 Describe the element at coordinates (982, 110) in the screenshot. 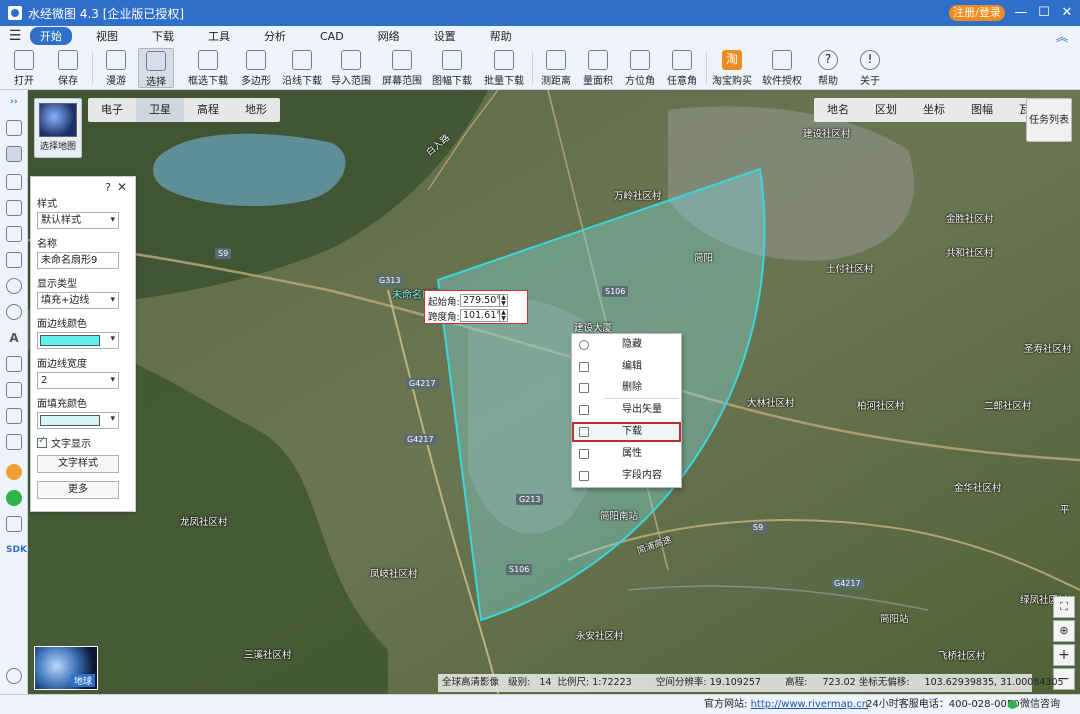

I see `tab-sheets: 图幅` at that location.